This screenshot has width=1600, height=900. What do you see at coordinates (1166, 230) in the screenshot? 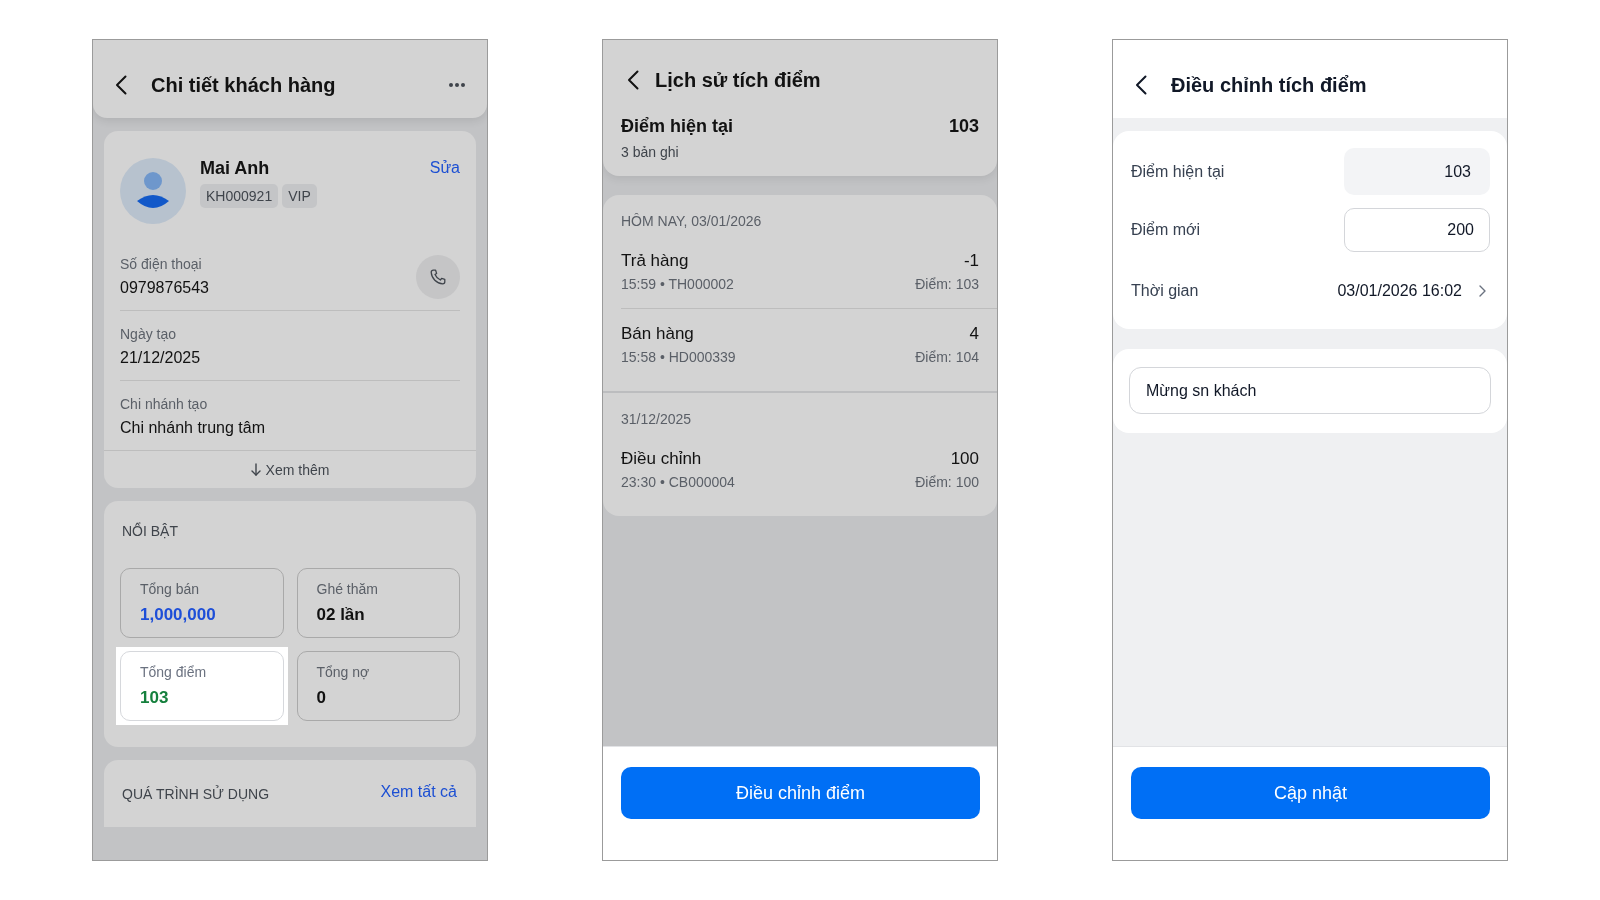
I see `field-label: Điểm mới` at bounding box center [1166, 230].